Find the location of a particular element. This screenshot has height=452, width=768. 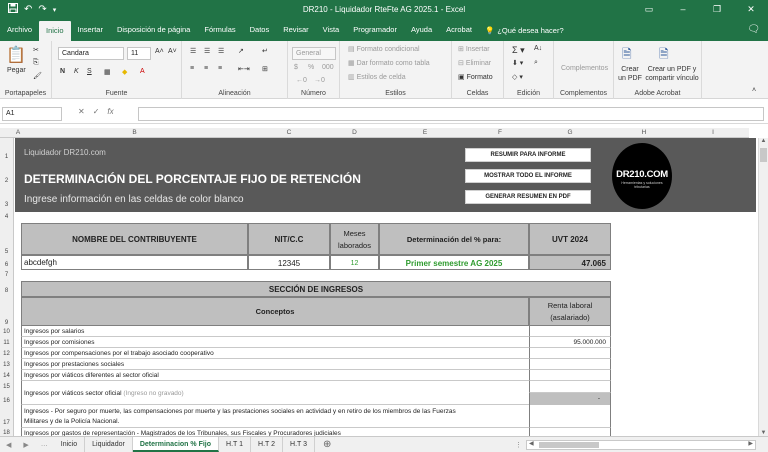

select-all-corner is located at coordinates (7, 133).